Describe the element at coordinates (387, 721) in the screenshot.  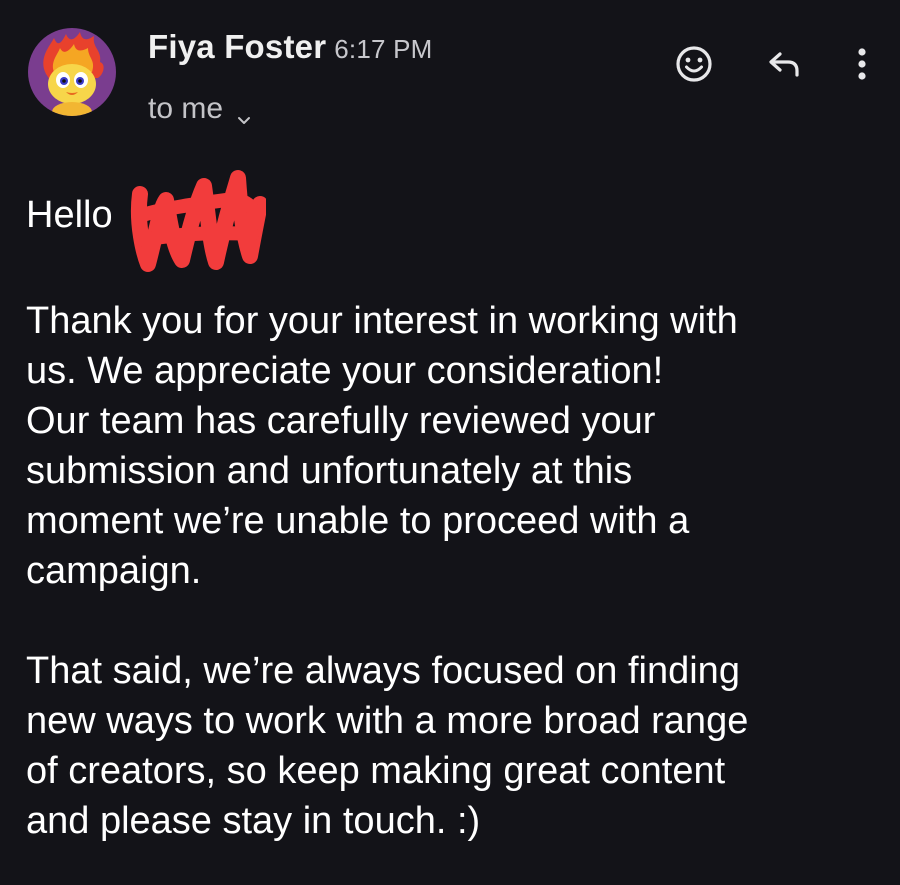
I see `body-line: new ways to work with a more broad range` at that location.